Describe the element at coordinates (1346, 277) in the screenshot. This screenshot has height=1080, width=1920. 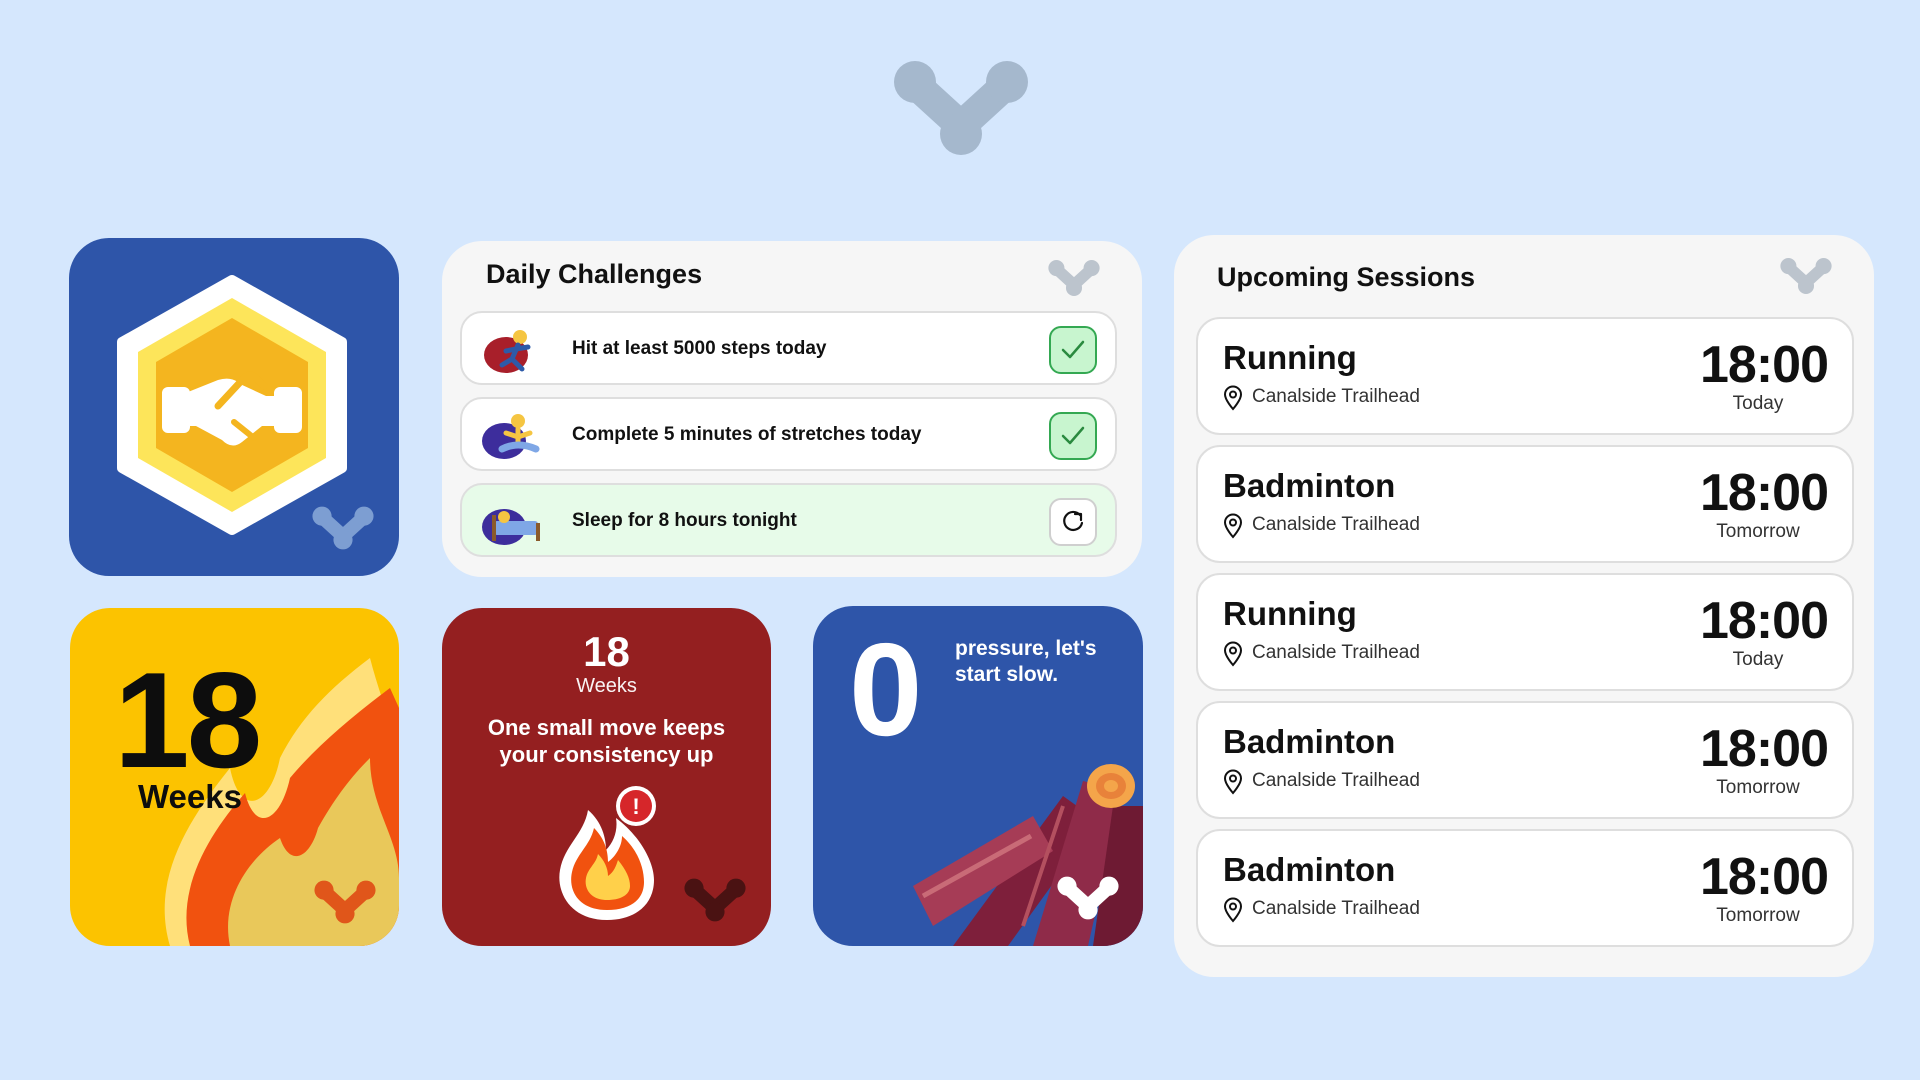
I see `upcoming-sessions-title: Upcoming Sessions` at that location.